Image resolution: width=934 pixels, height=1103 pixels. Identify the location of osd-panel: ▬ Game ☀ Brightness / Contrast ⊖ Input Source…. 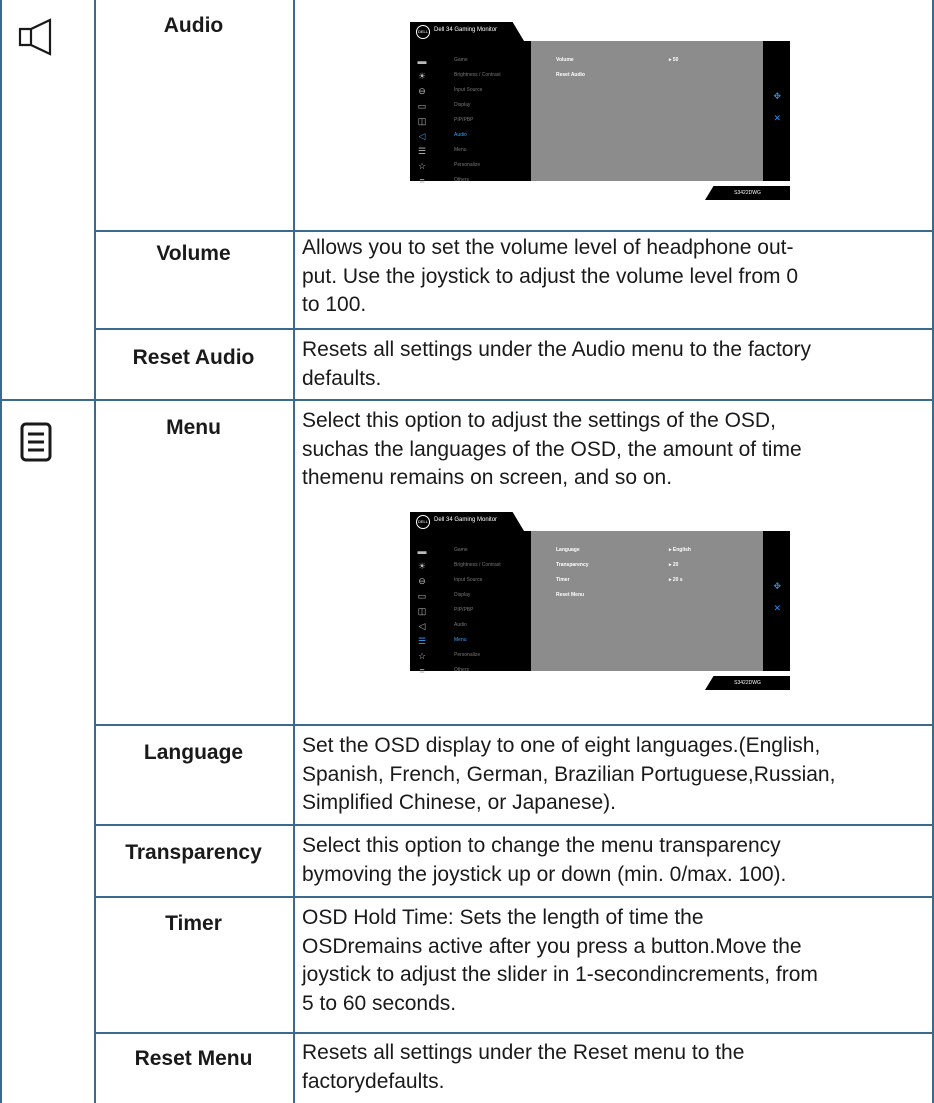
(600, 603).